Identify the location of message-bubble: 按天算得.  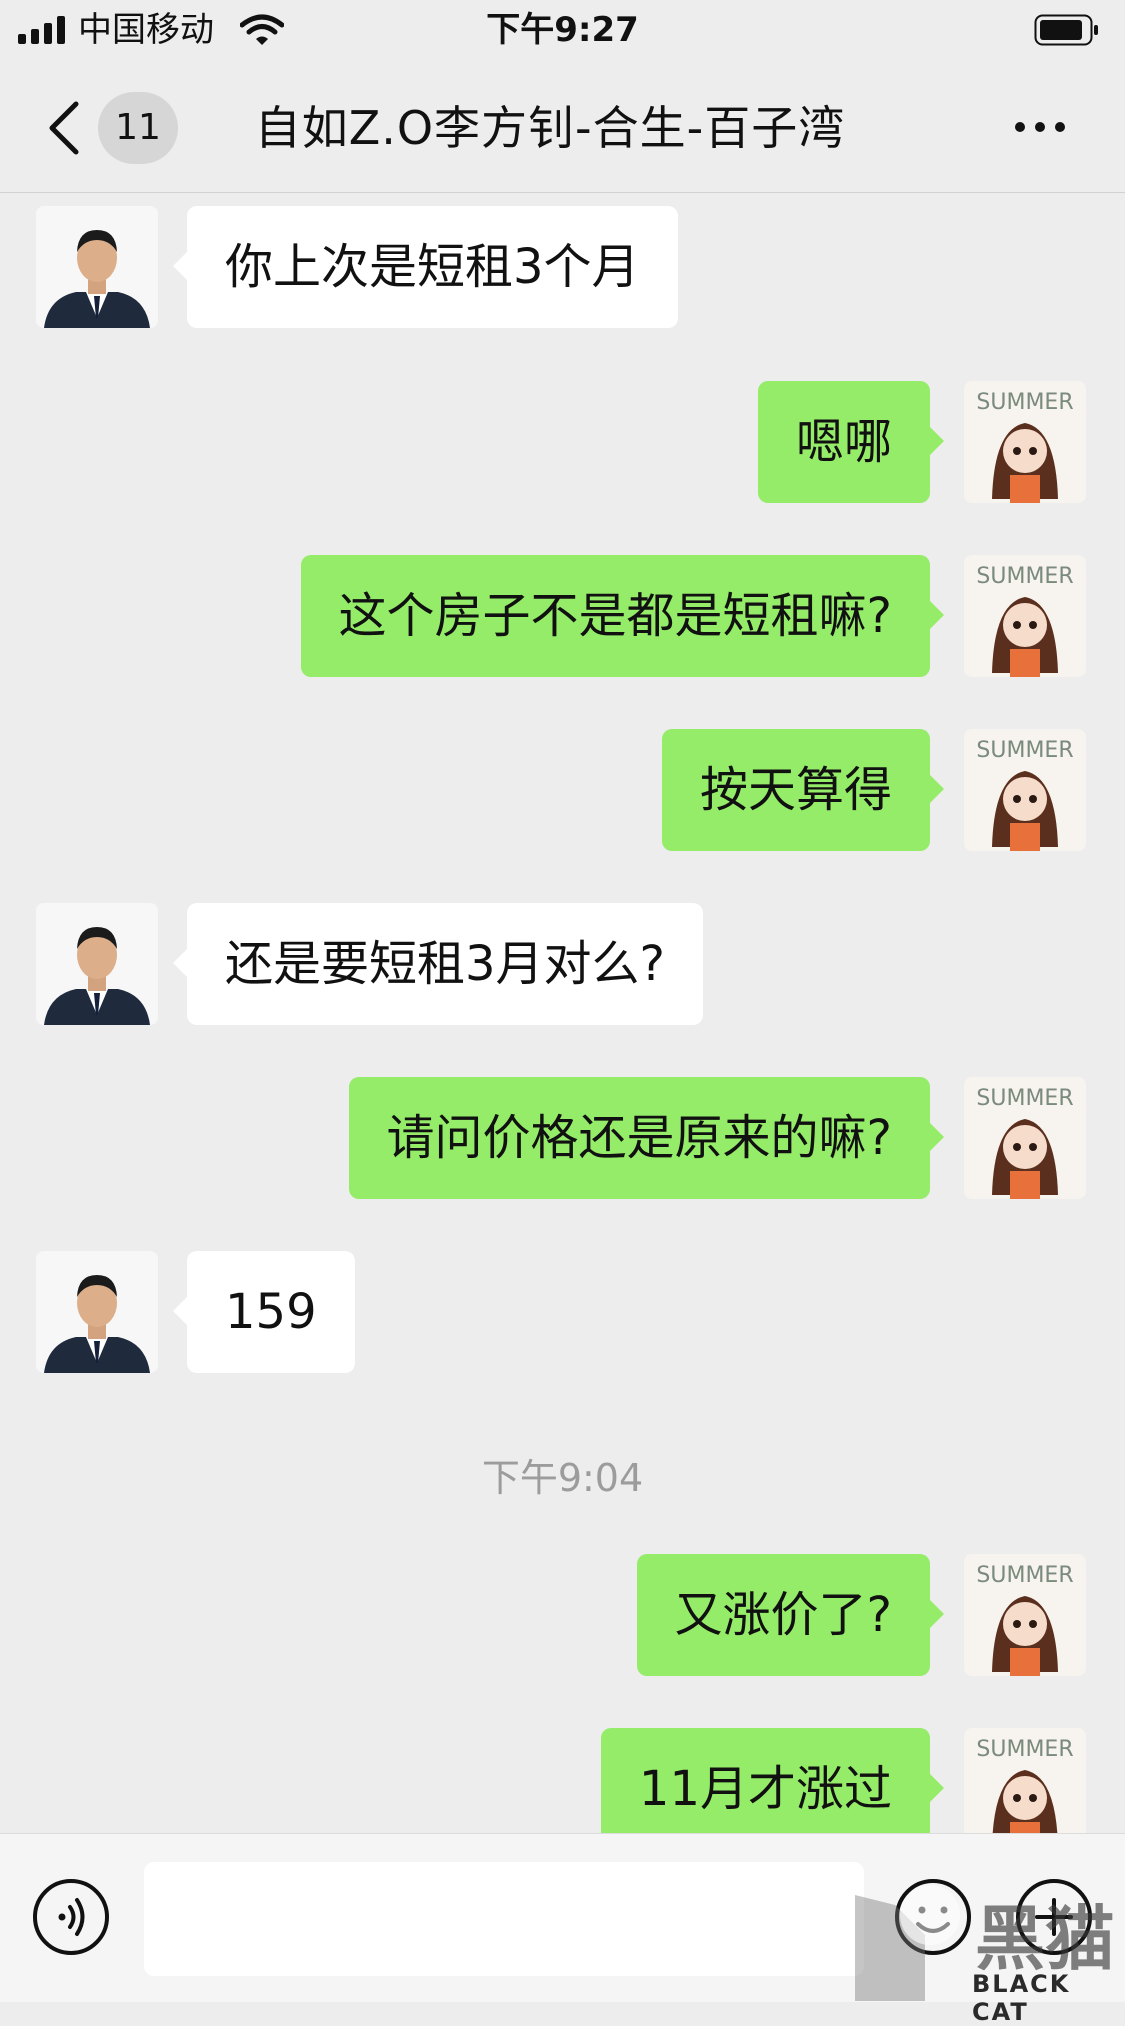
(803, 790).